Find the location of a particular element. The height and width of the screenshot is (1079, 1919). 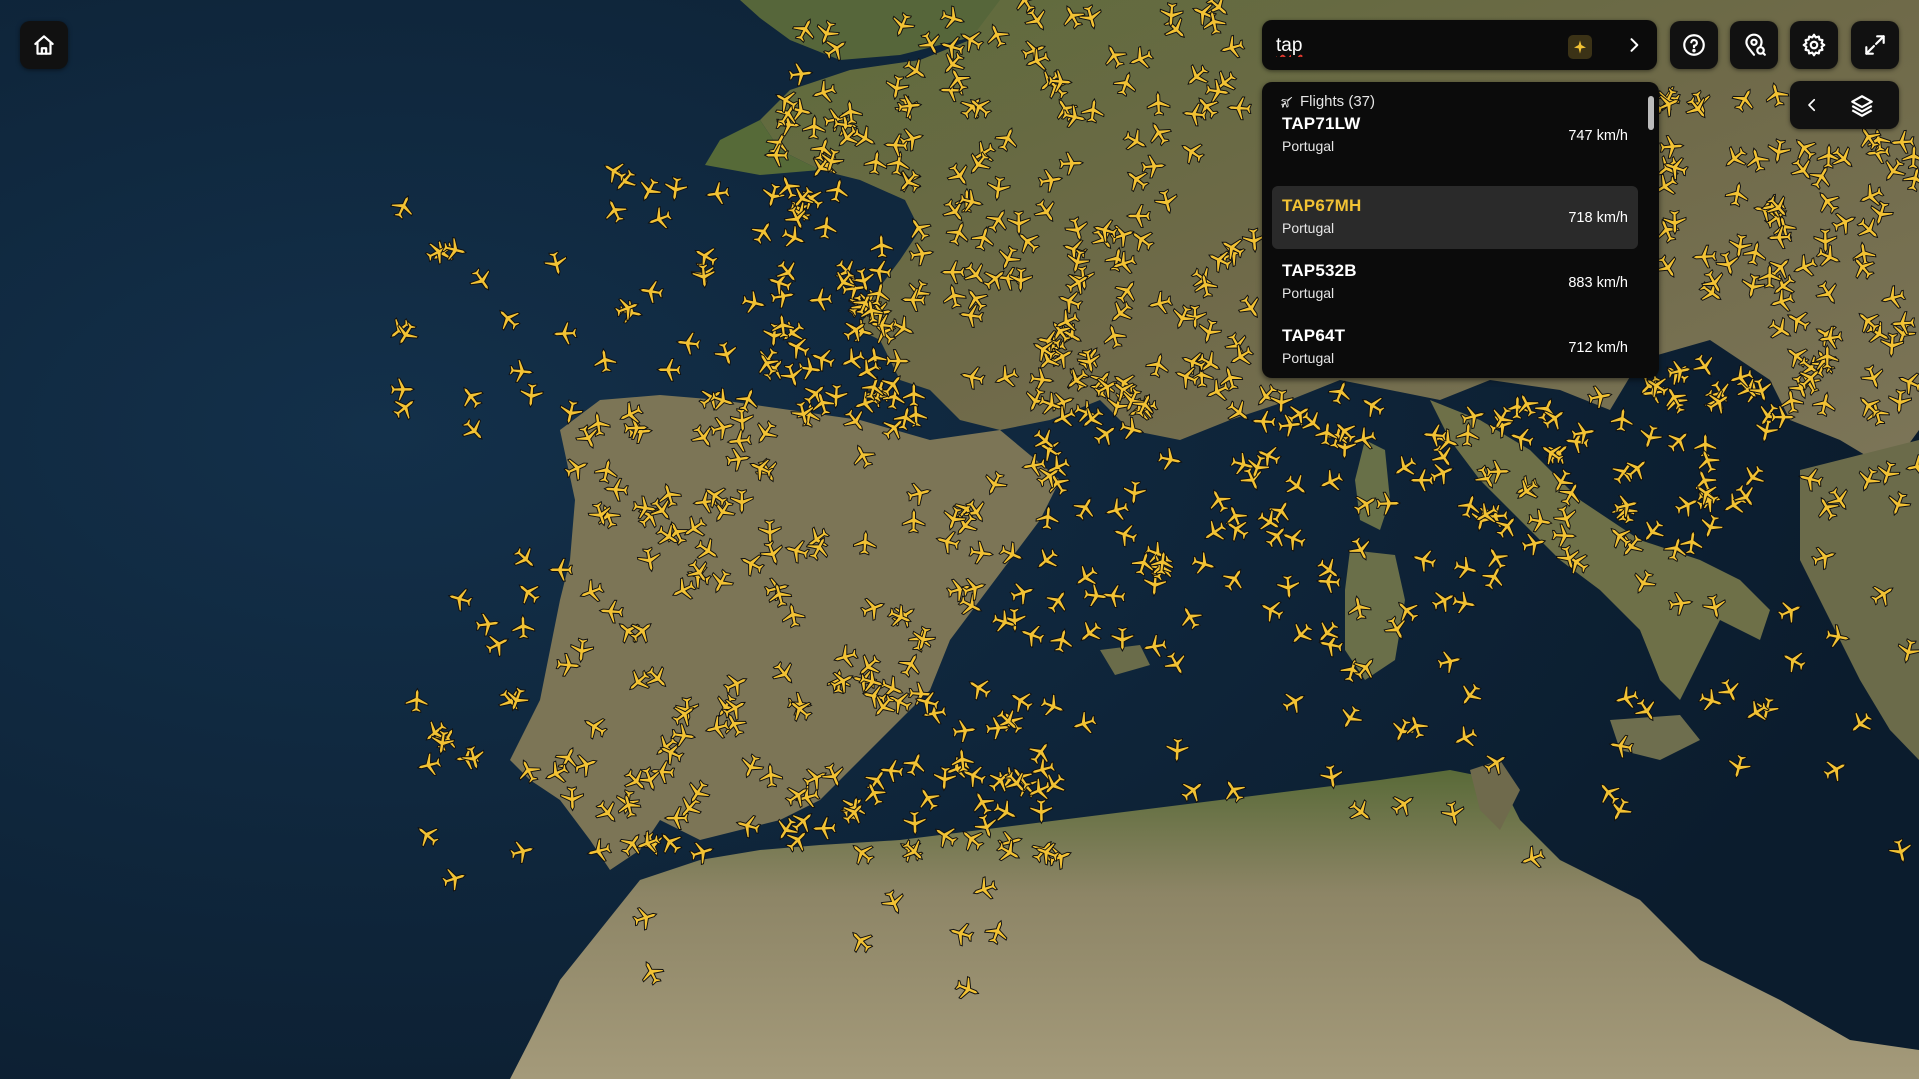

results-scrollbar-thumb is located at coordinates (1651, 113).